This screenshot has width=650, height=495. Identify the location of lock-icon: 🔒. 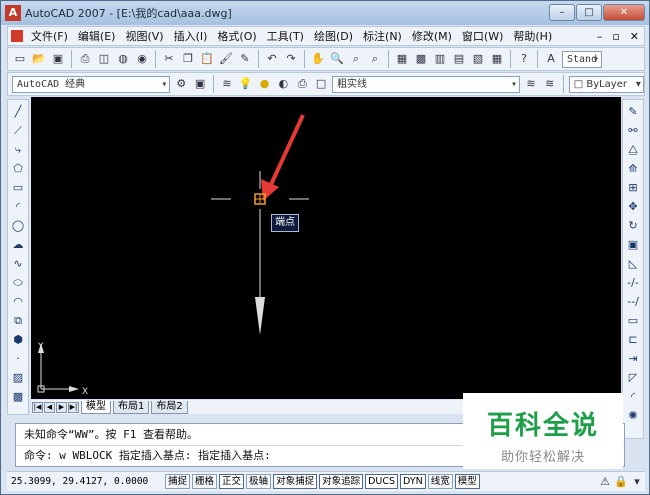
(621, 482).